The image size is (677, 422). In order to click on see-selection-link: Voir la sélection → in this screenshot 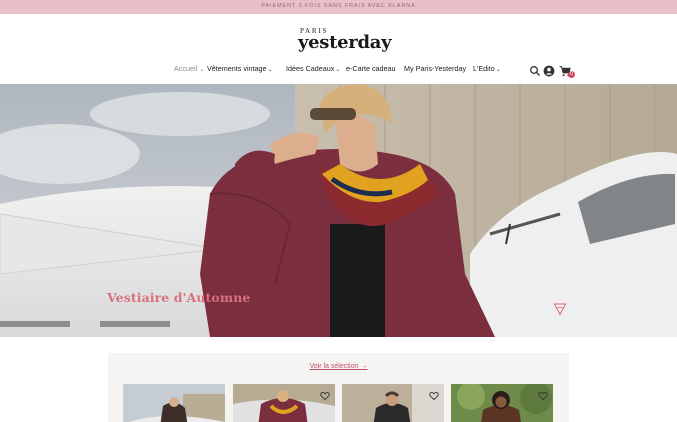, I will do `click(338, 366)`.